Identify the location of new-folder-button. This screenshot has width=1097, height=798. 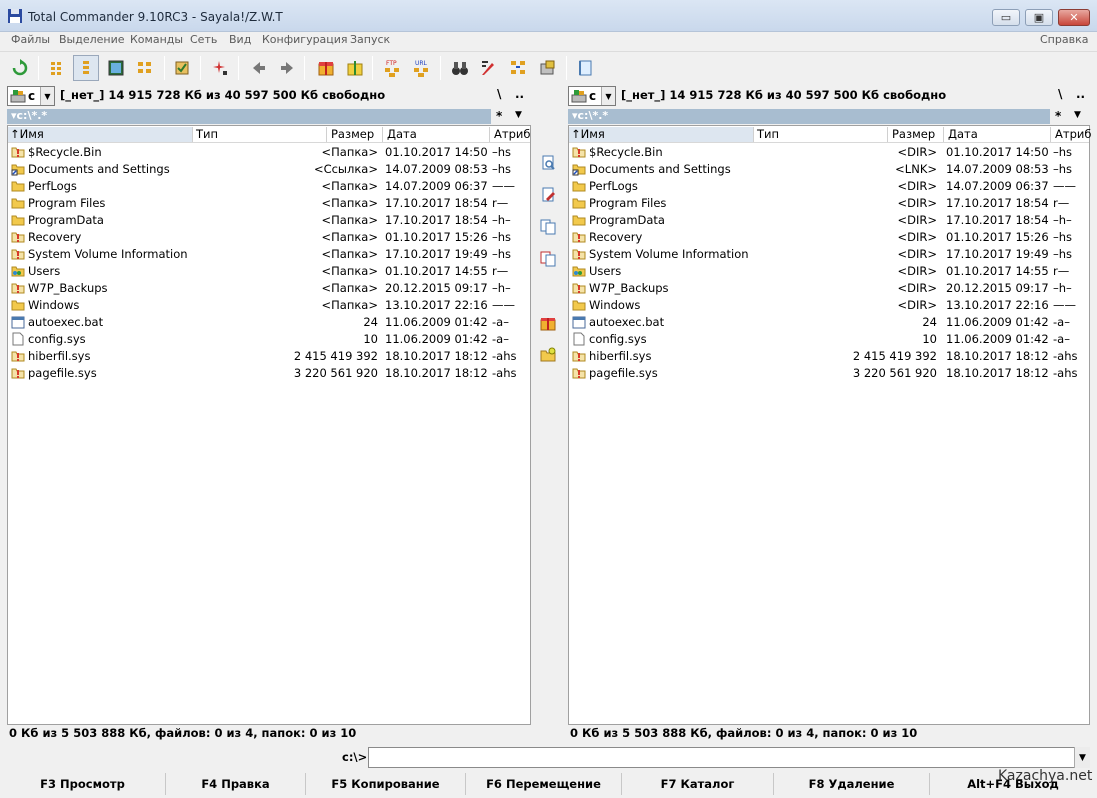
(548, 355).